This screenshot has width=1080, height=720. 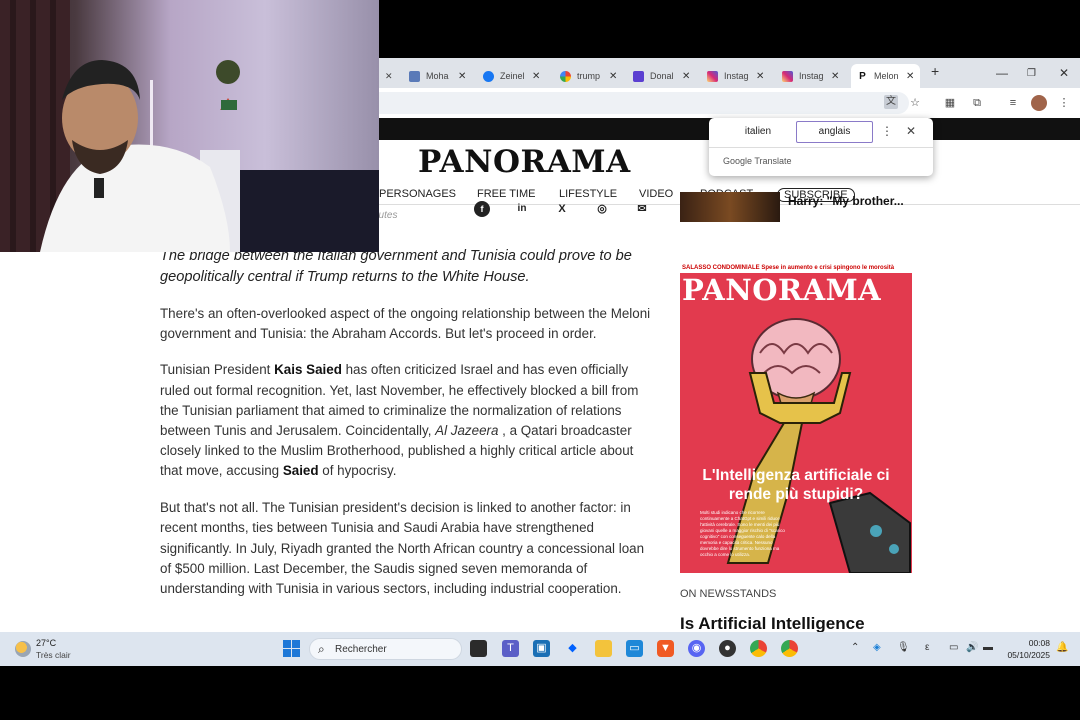 I want to click on email-share-icon: ✉, so click(x=642, y=209).